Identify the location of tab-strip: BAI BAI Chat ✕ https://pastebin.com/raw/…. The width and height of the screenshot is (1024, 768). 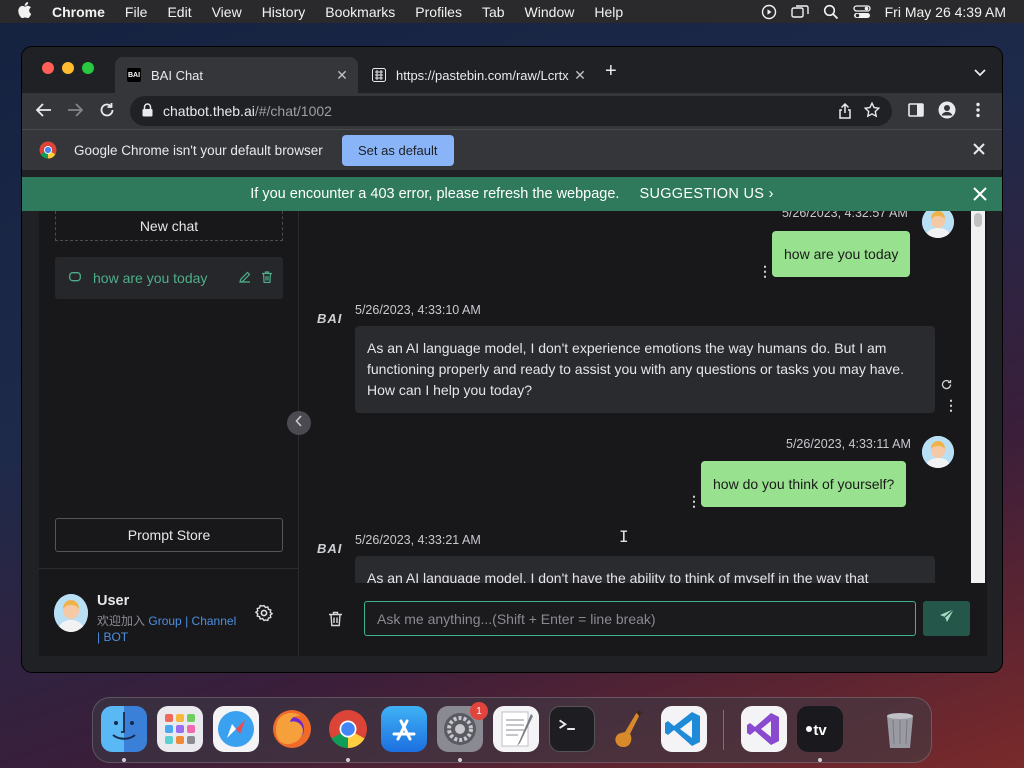
(512, 70).